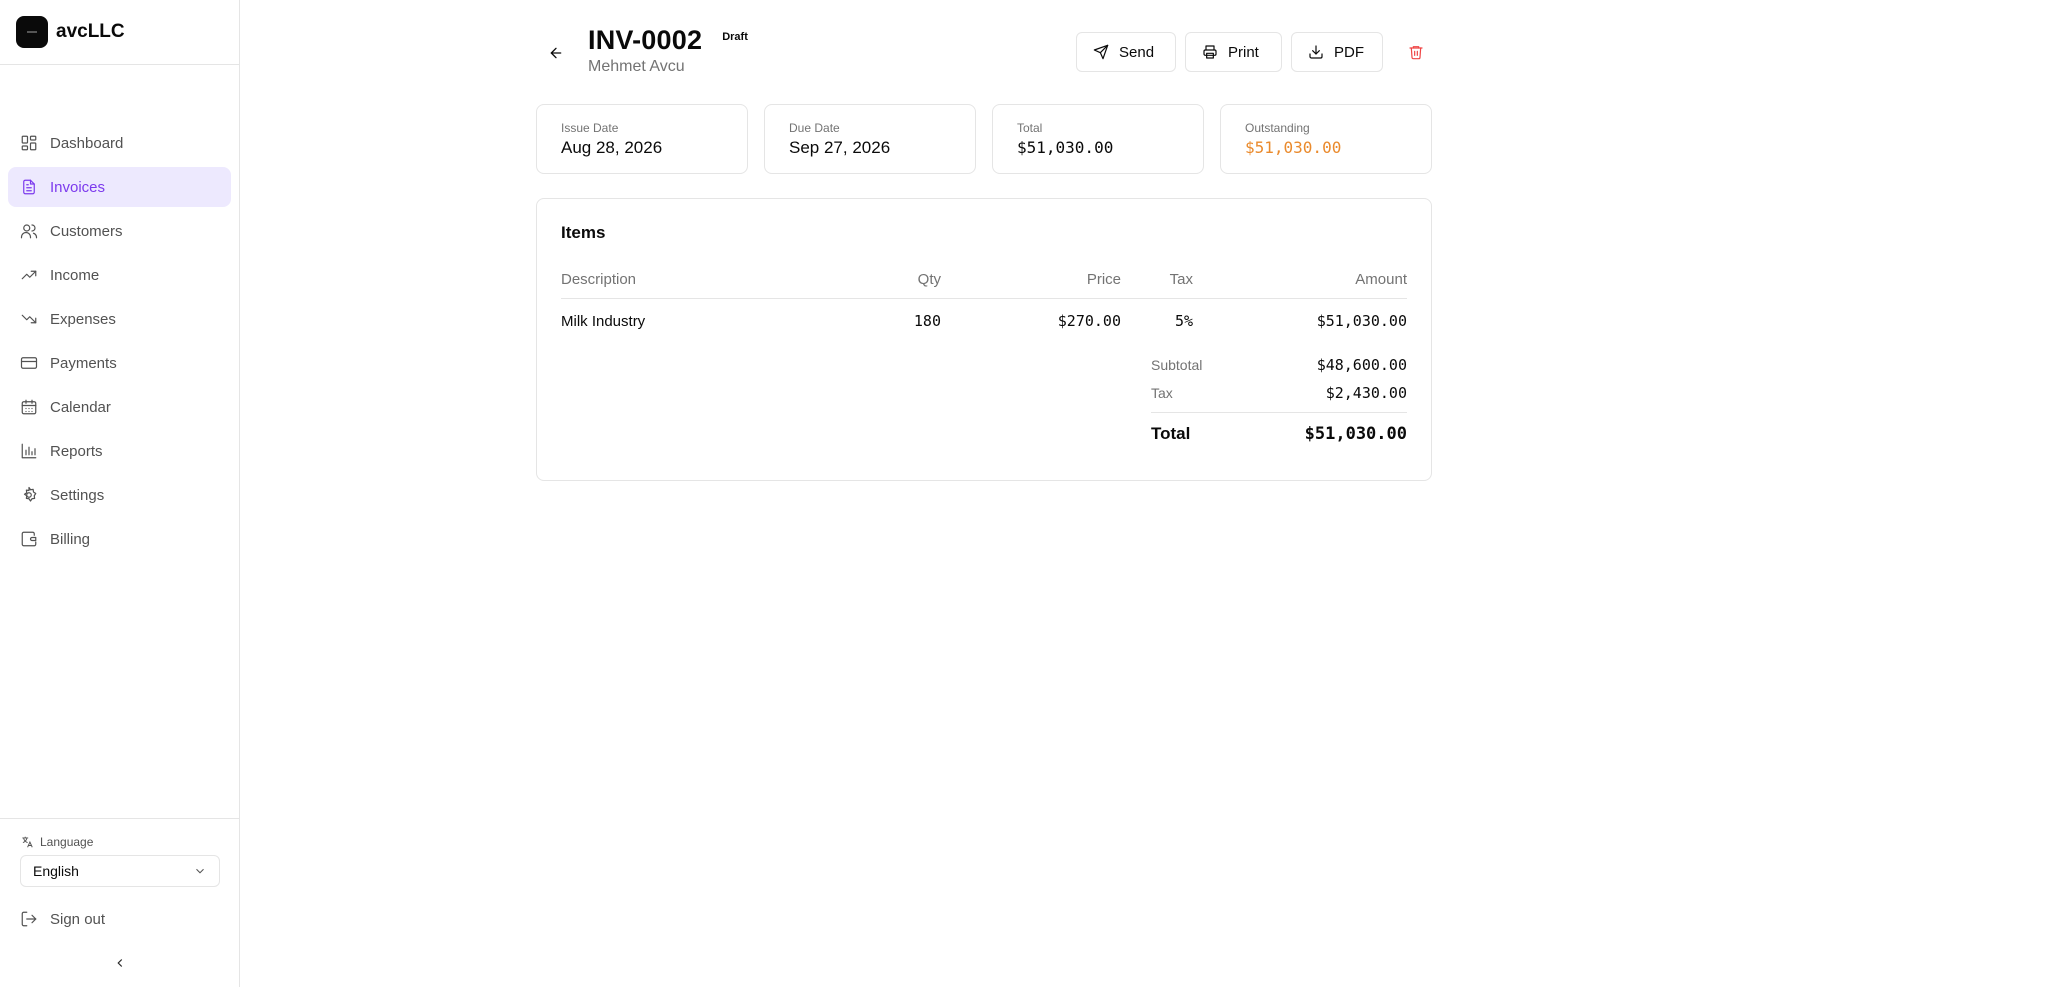 Image resolution: width=2047 pixels, height=987 pixels. Describe the element at coordinates (29, 363) in the screenshot. I see `credit-card-icon` at that location.